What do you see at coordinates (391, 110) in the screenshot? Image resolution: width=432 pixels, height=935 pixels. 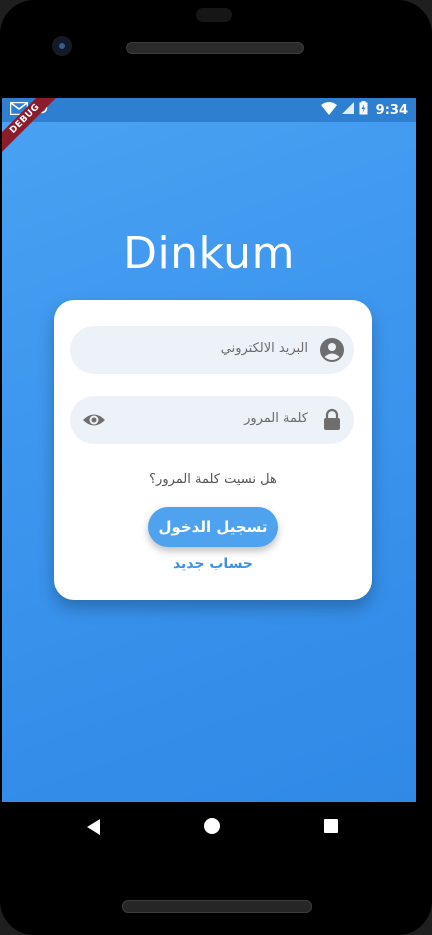 I see `clock: 9:34` at bounding box center [391, 110].